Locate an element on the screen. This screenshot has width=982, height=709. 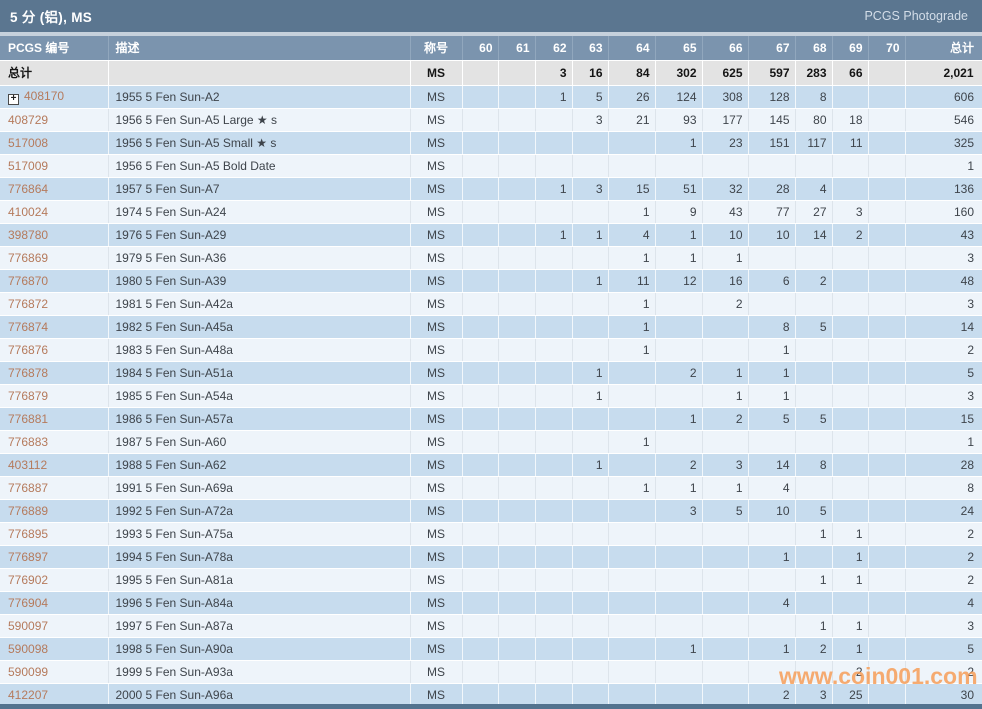
grade-68-cell: 2 is located at coordinates (814, 281).